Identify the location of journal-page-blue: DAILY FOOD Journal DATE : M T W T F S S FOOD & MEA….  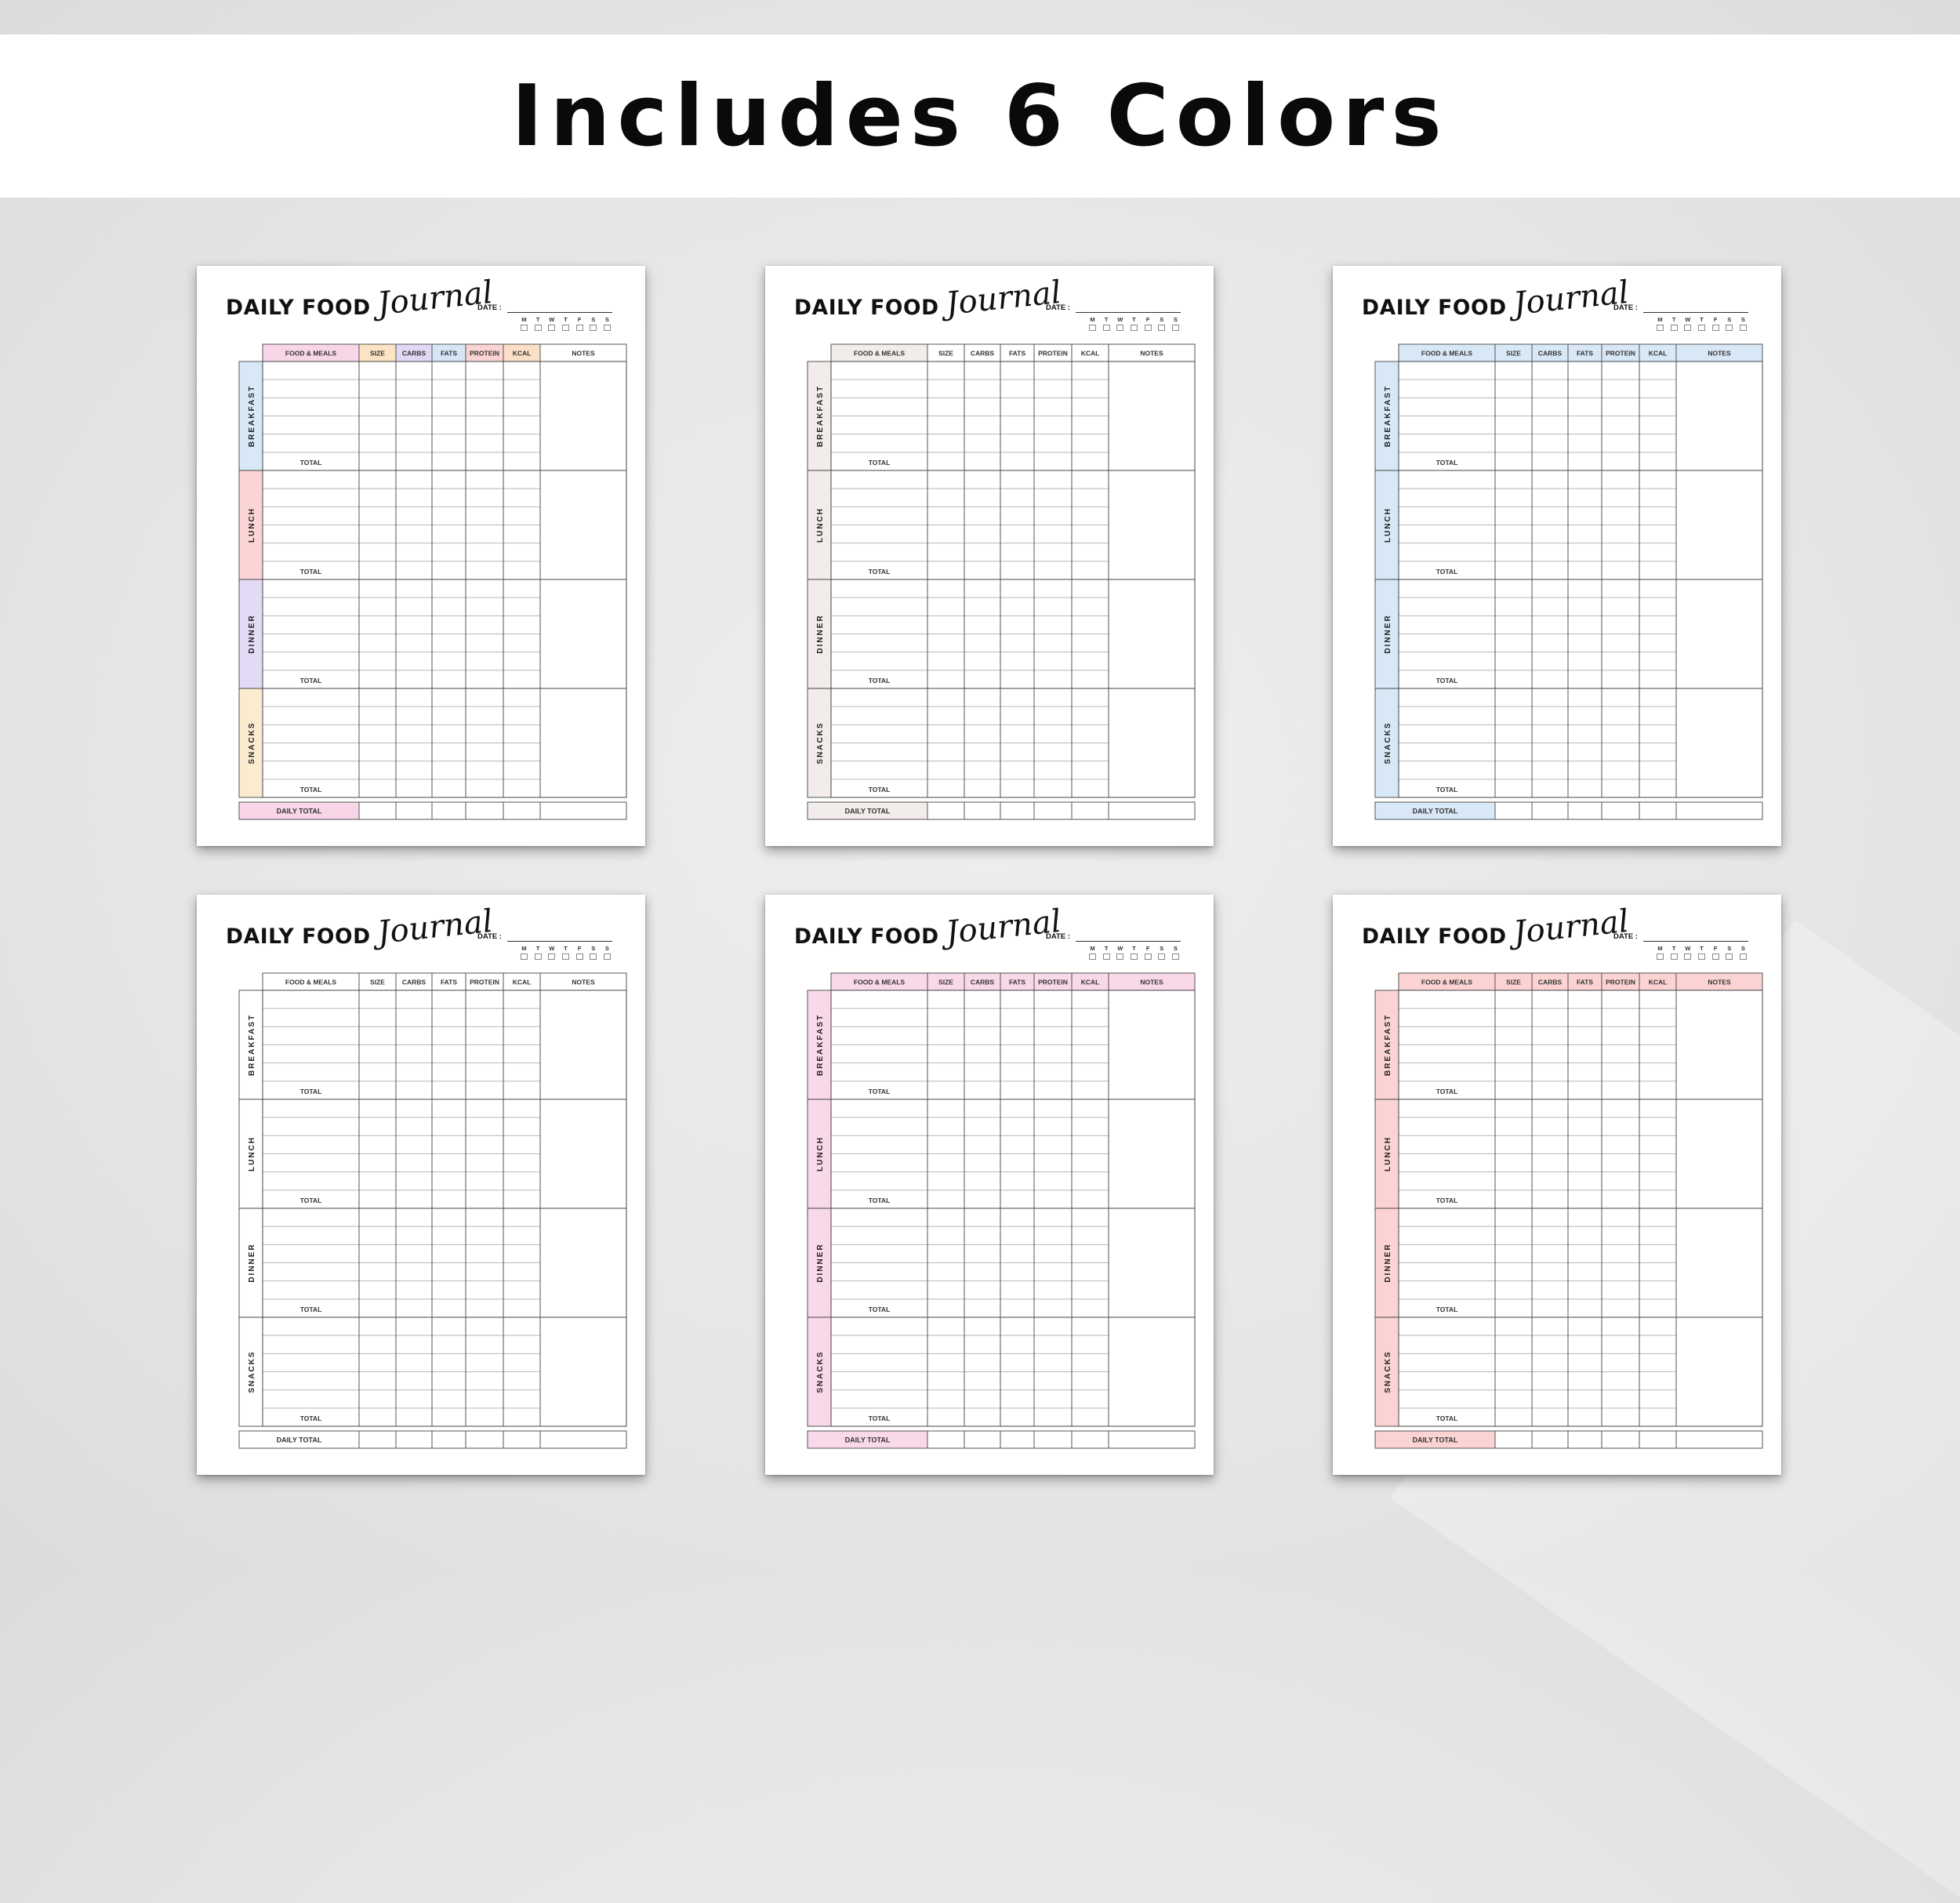
(1557, 556).